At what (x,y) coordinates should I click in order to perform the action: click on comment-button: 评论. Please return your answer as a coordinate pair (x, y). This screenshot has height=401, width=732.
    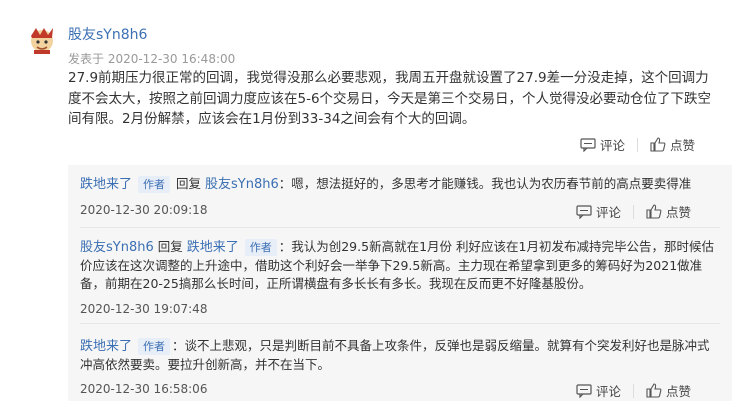
    Looking at the image, I should click on (602, 144).